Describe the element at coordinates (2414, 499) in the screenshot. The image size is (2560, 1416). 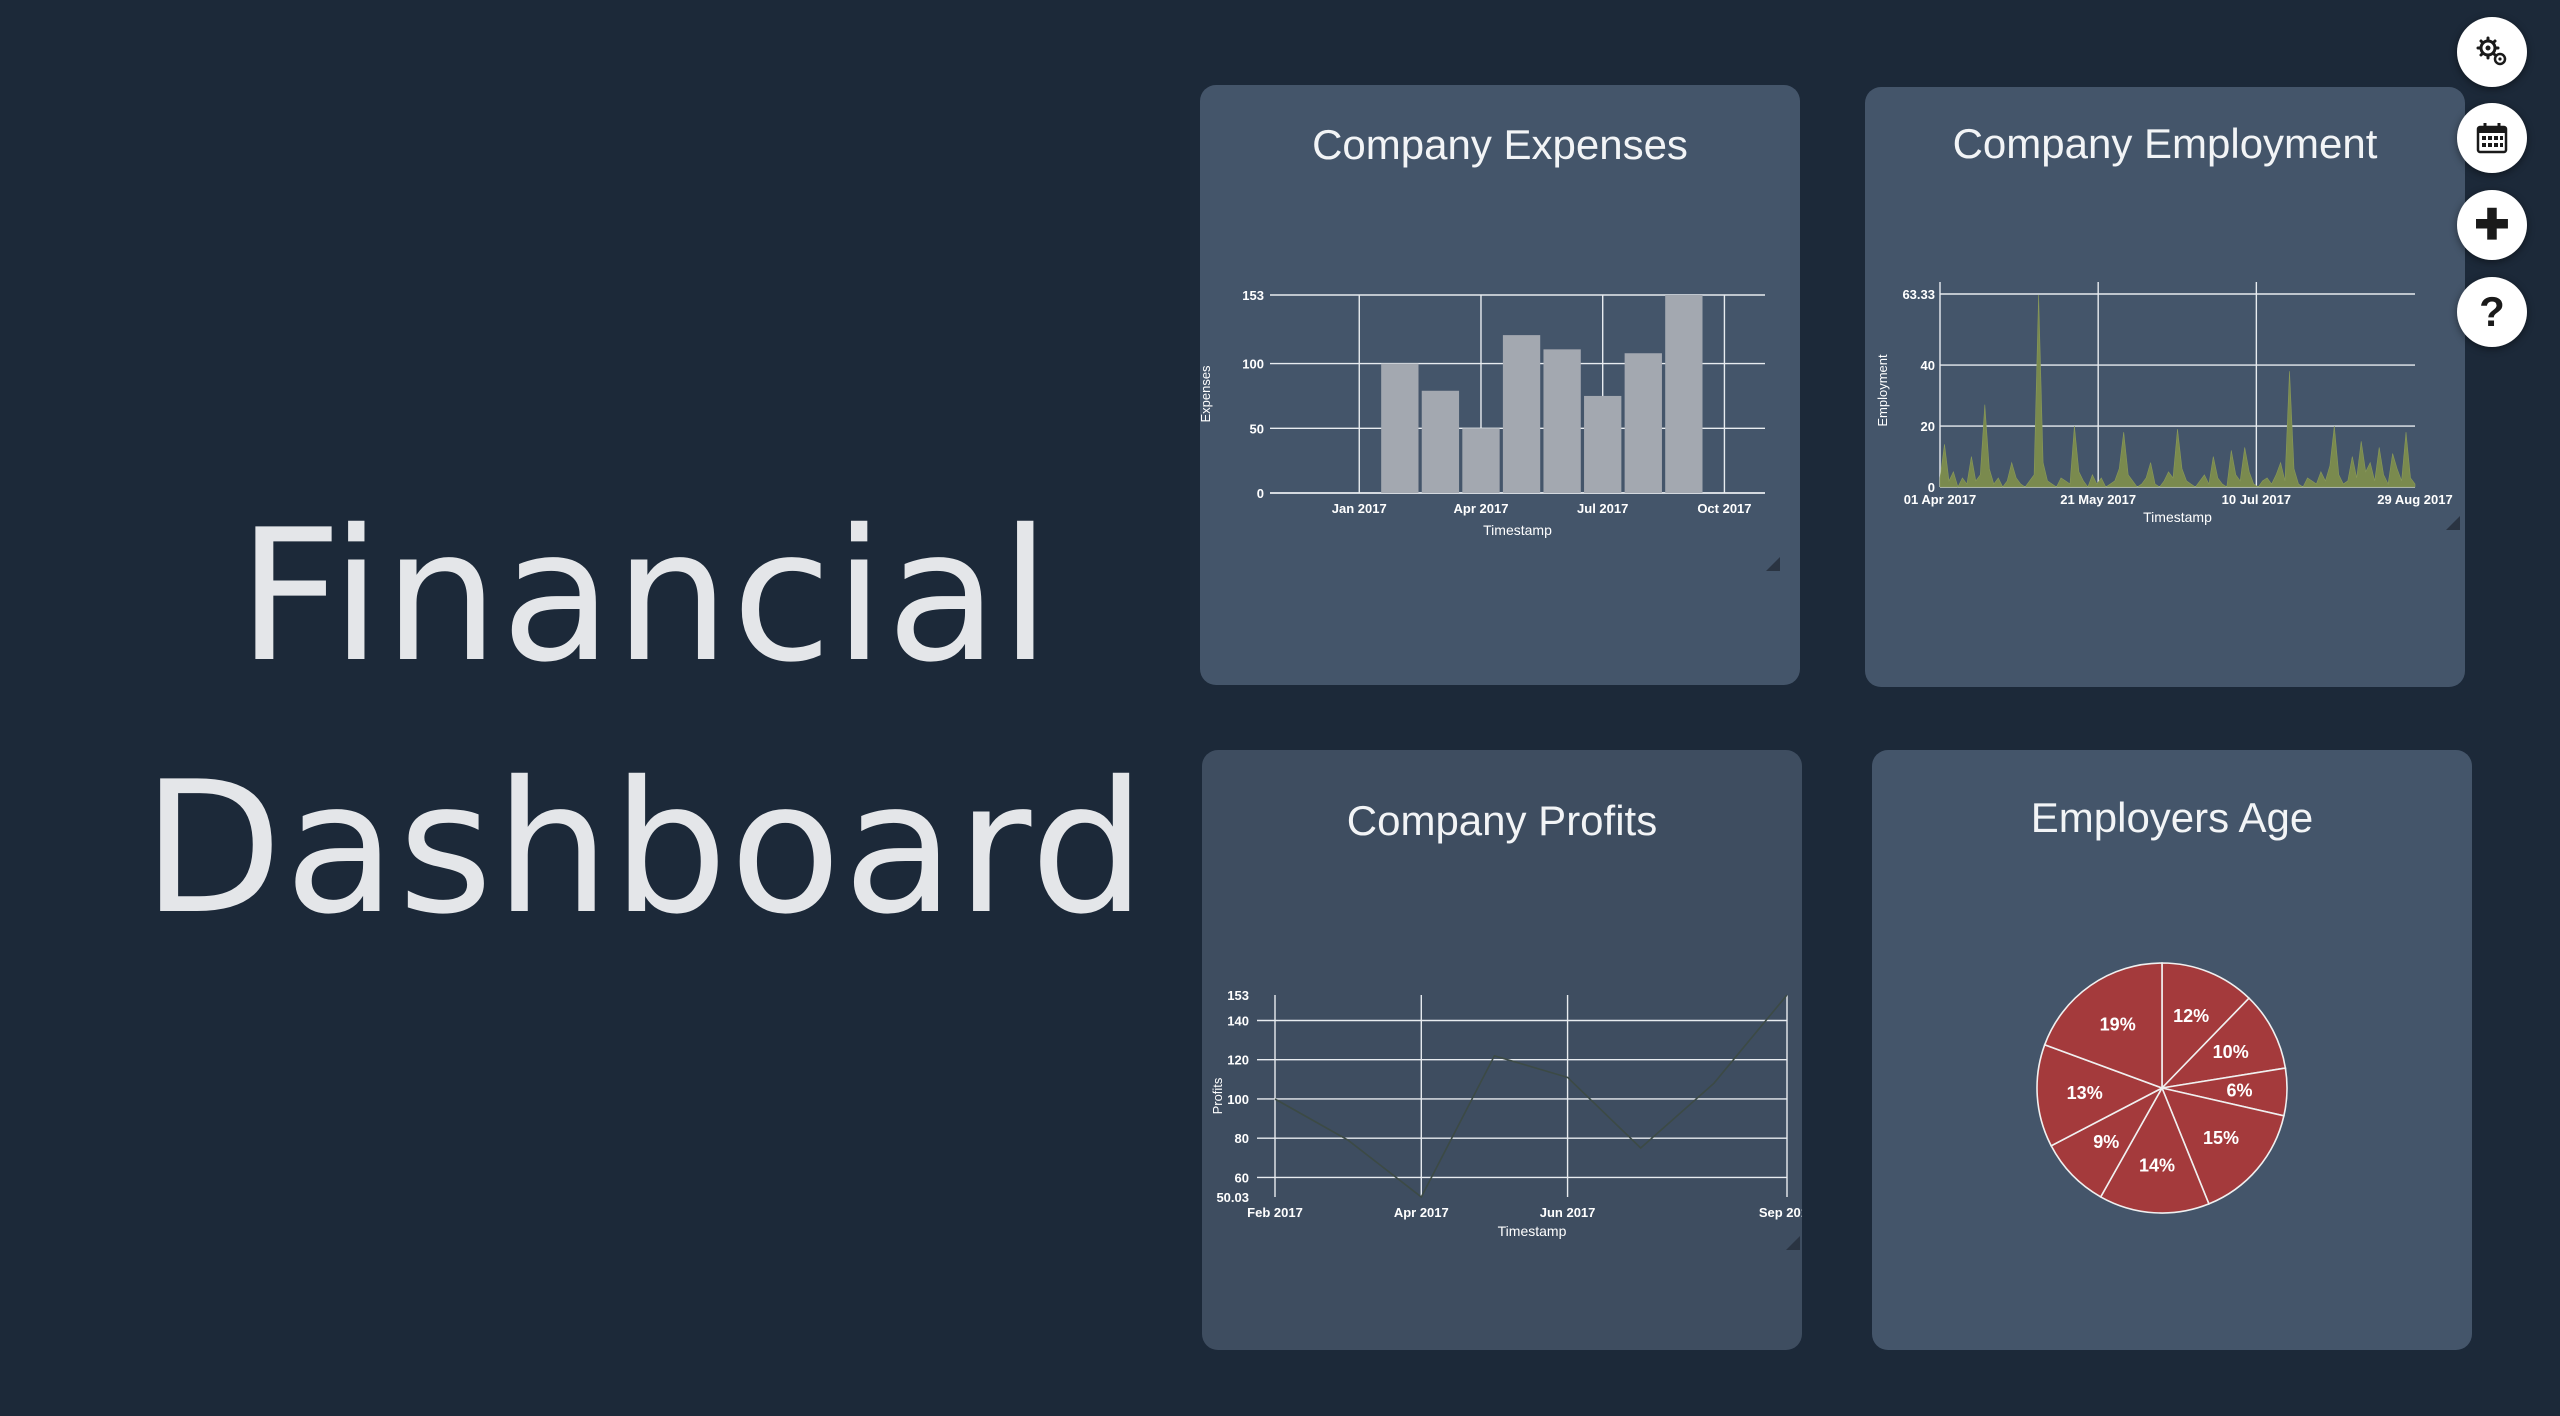
I see `employment-xtick-label: 29 Aug 2017` at that location.